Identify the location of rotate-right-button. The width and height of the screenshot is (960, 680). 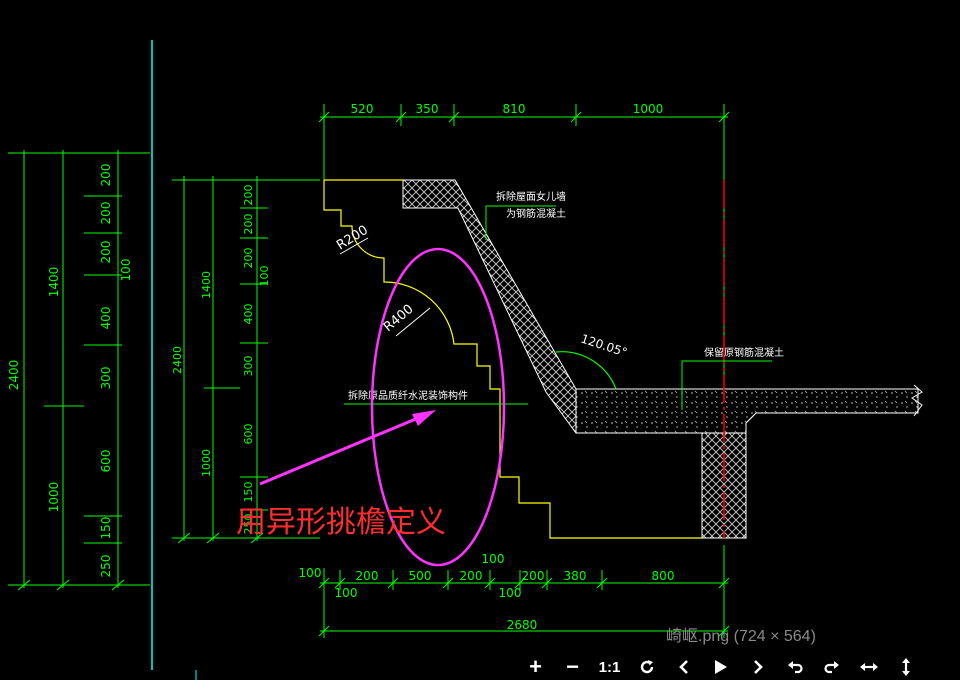
(831, 667).